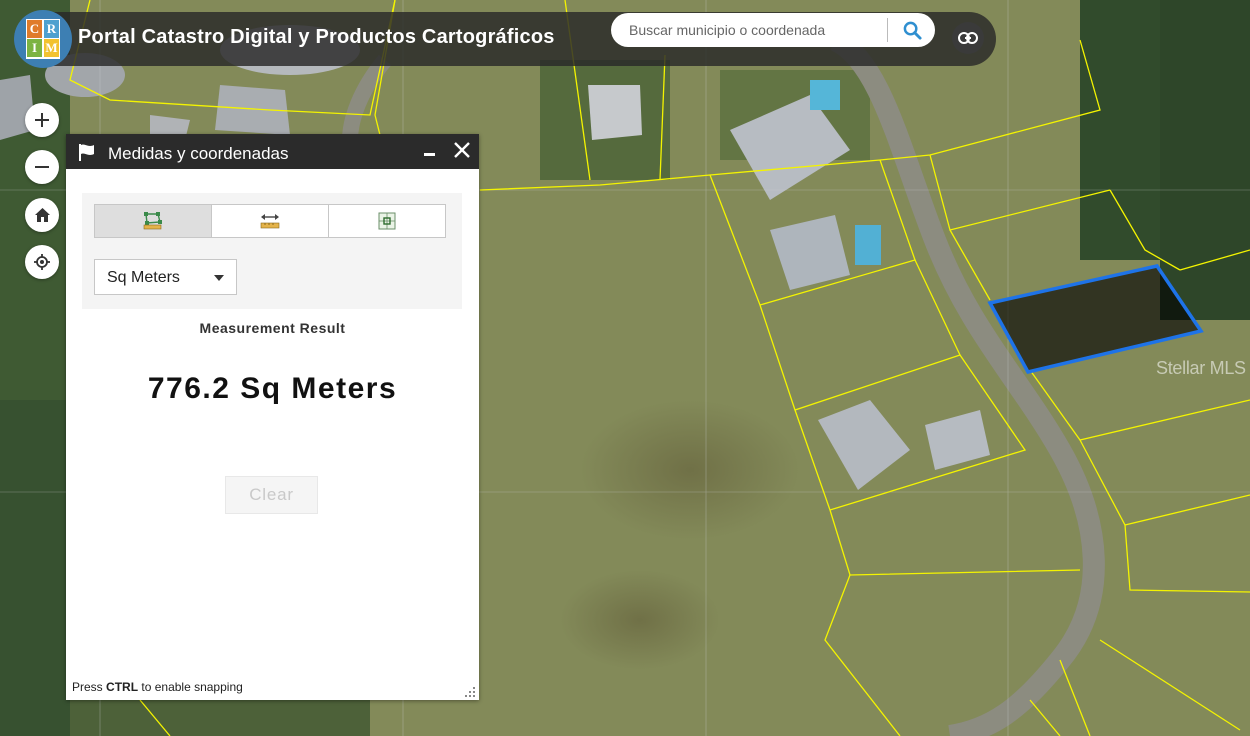 This screenshot has width=1250, height=736. I want to click on logo-letter: I, so click(34, 48).